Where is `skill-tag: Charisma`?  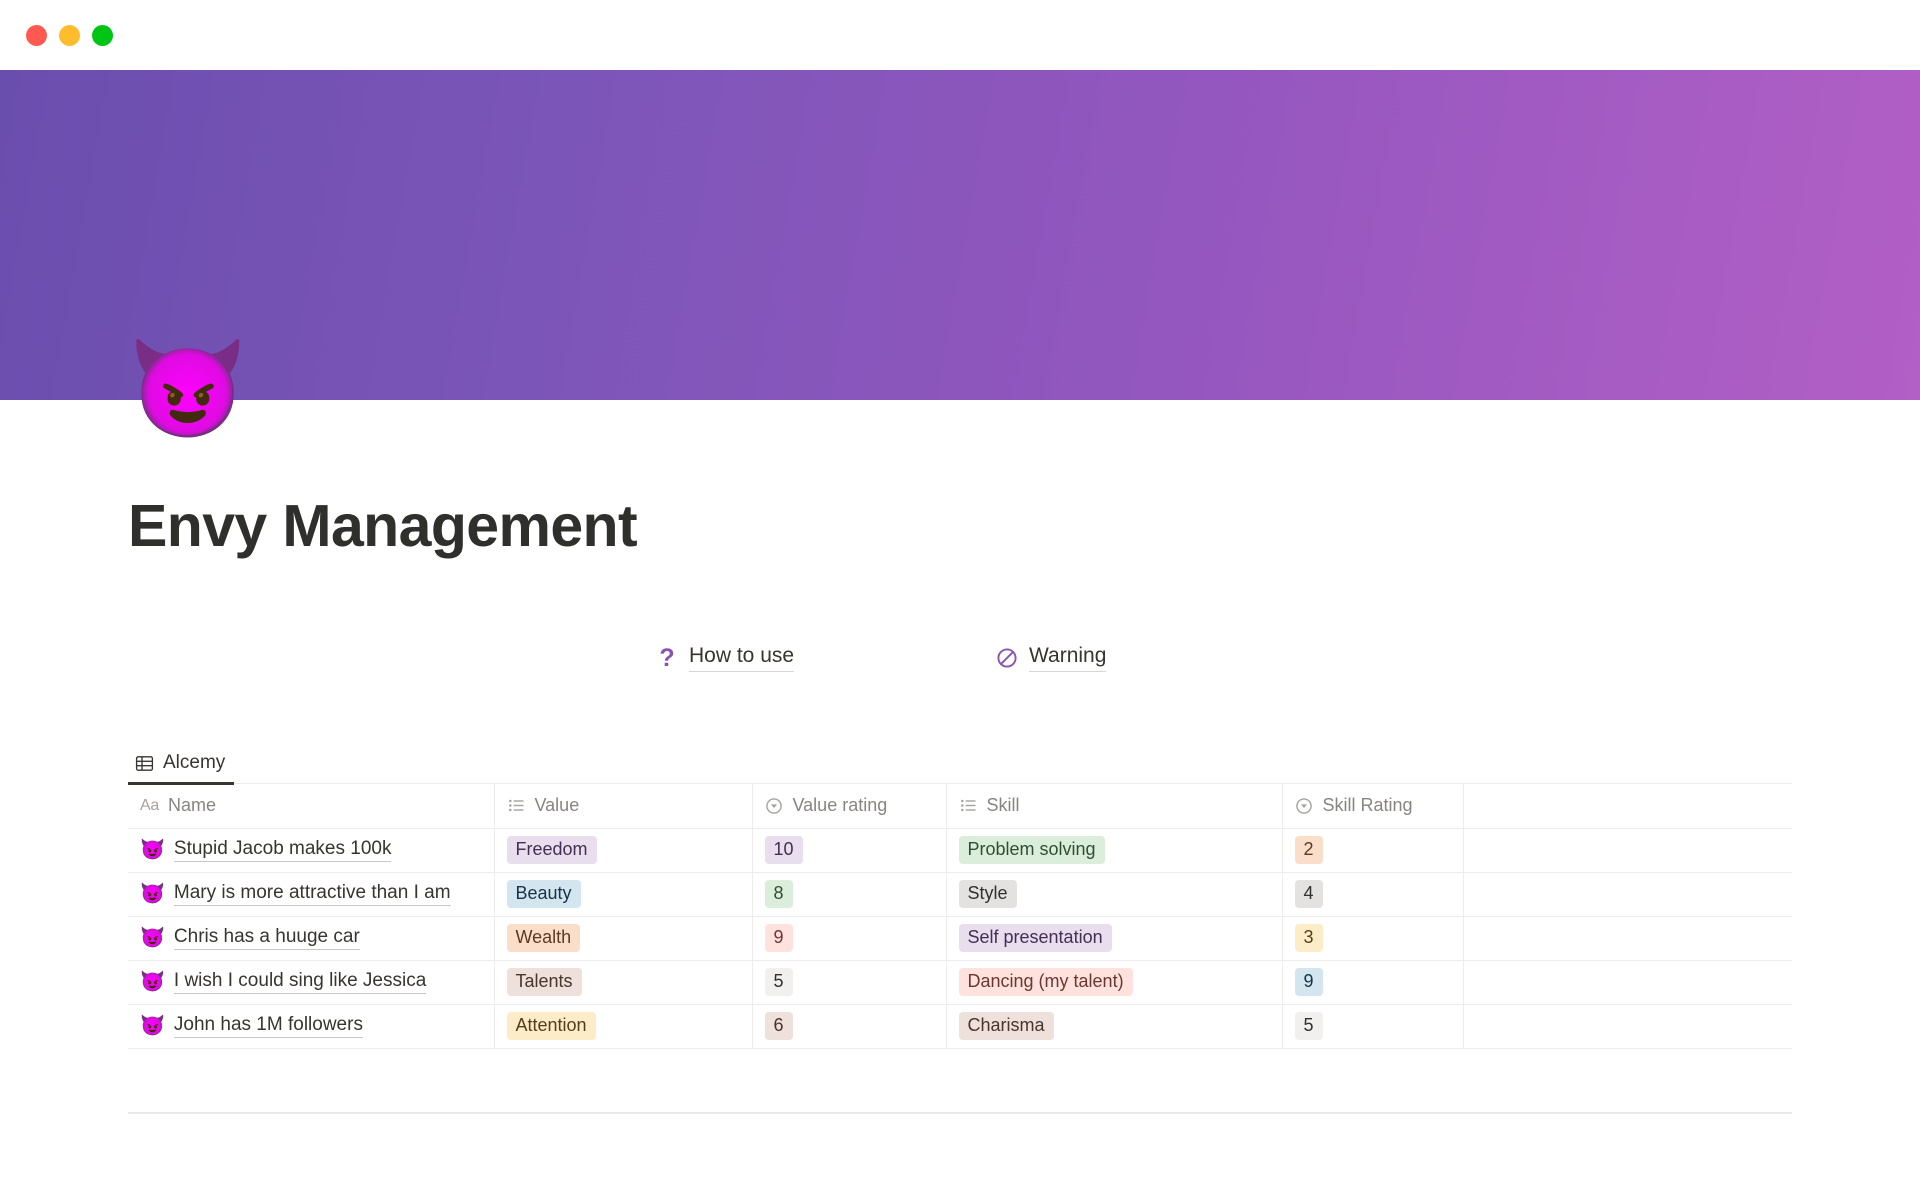 skill-tag: Charisma is located at coordinates (1006, 1026).